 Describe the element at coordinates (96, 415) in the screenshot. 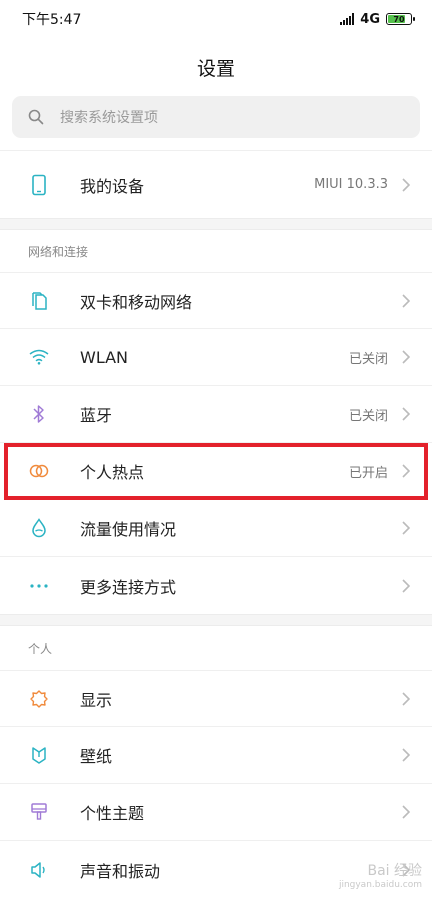

I see `settings-item-label: 蓝牙` at that location.